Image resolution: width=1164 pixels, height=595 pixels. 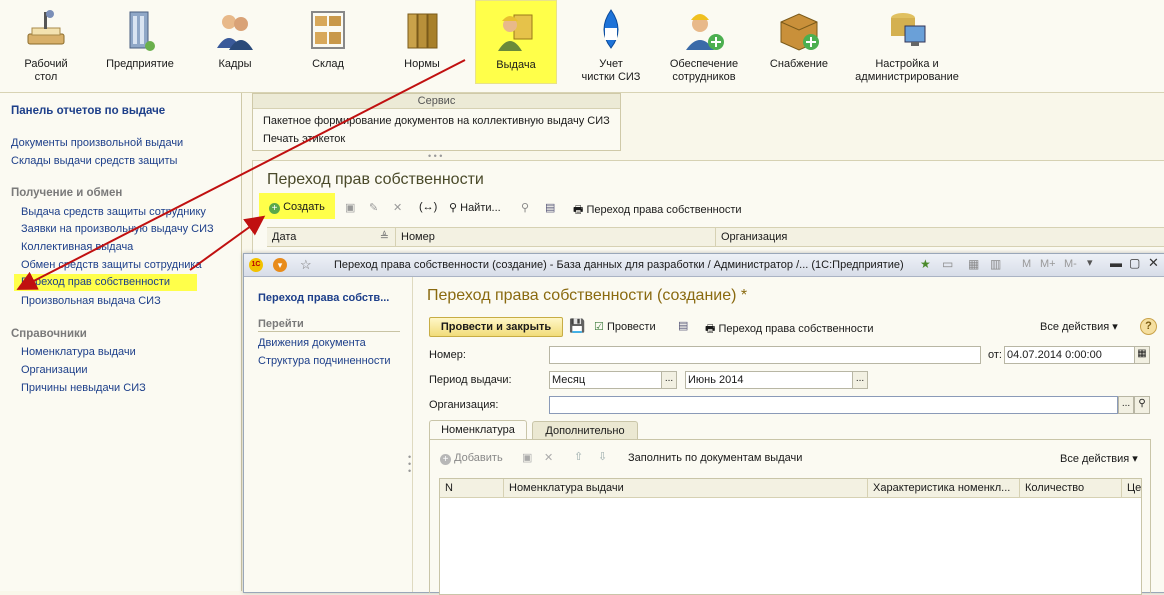 What do you see at coordinates (428, 207) in the screenshot?
I see `refresh-icon: (↔)` at bounding box center [428, 207].